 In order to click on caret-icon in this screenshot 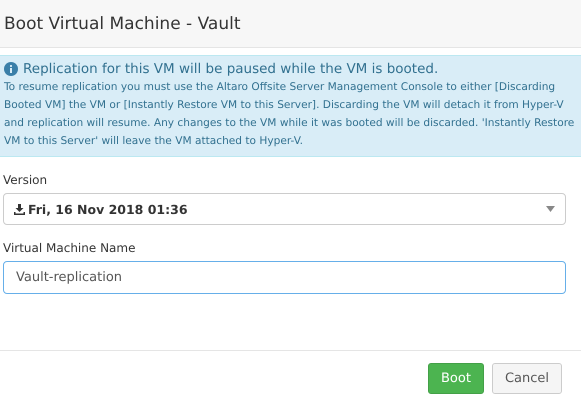, I will do `click(550, 209)`.